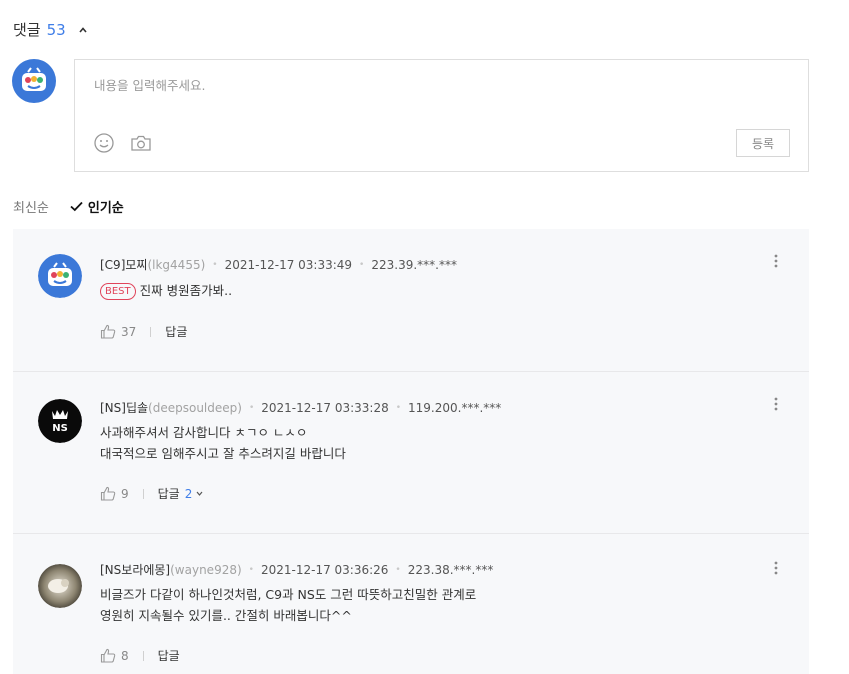 The width and height of the screenshot is (849, 674). What do you see at coordinates (34, 81) in the screenshot?
I see `my-avatar` at bounding box center [34, 81].